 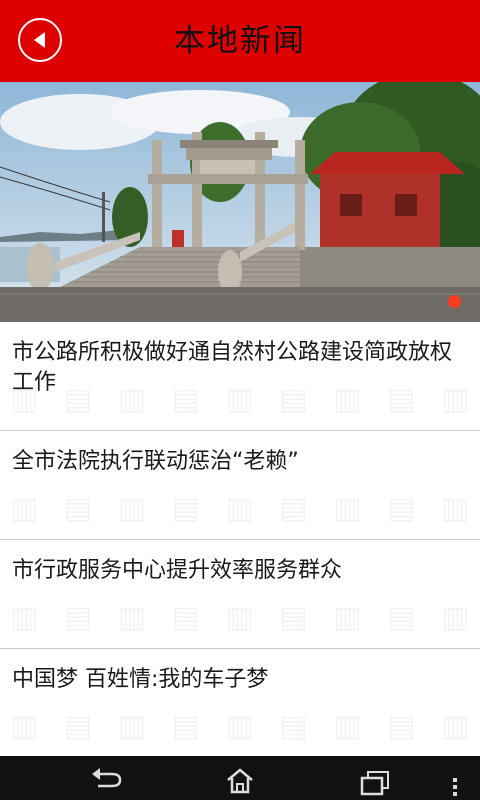 I want to click on page-title: 本地新闻, so click(x=240, y=41).